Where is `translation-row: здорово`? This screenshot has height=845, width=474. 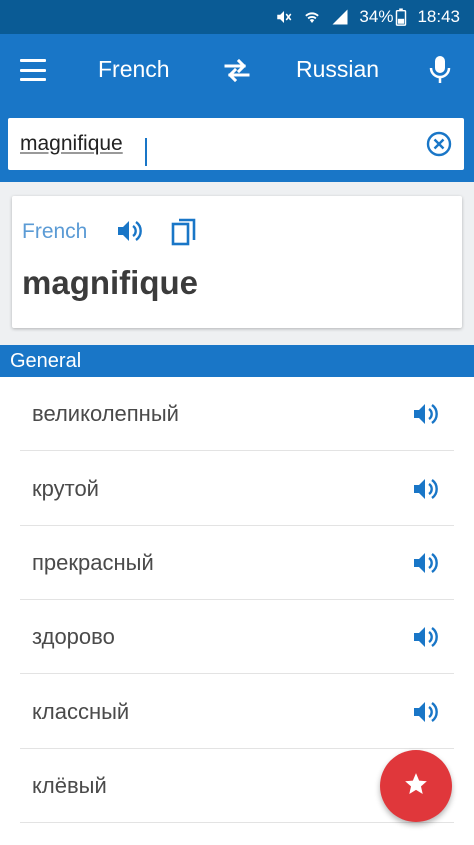
translation-row: здорово is located at coordinates (237, 637).